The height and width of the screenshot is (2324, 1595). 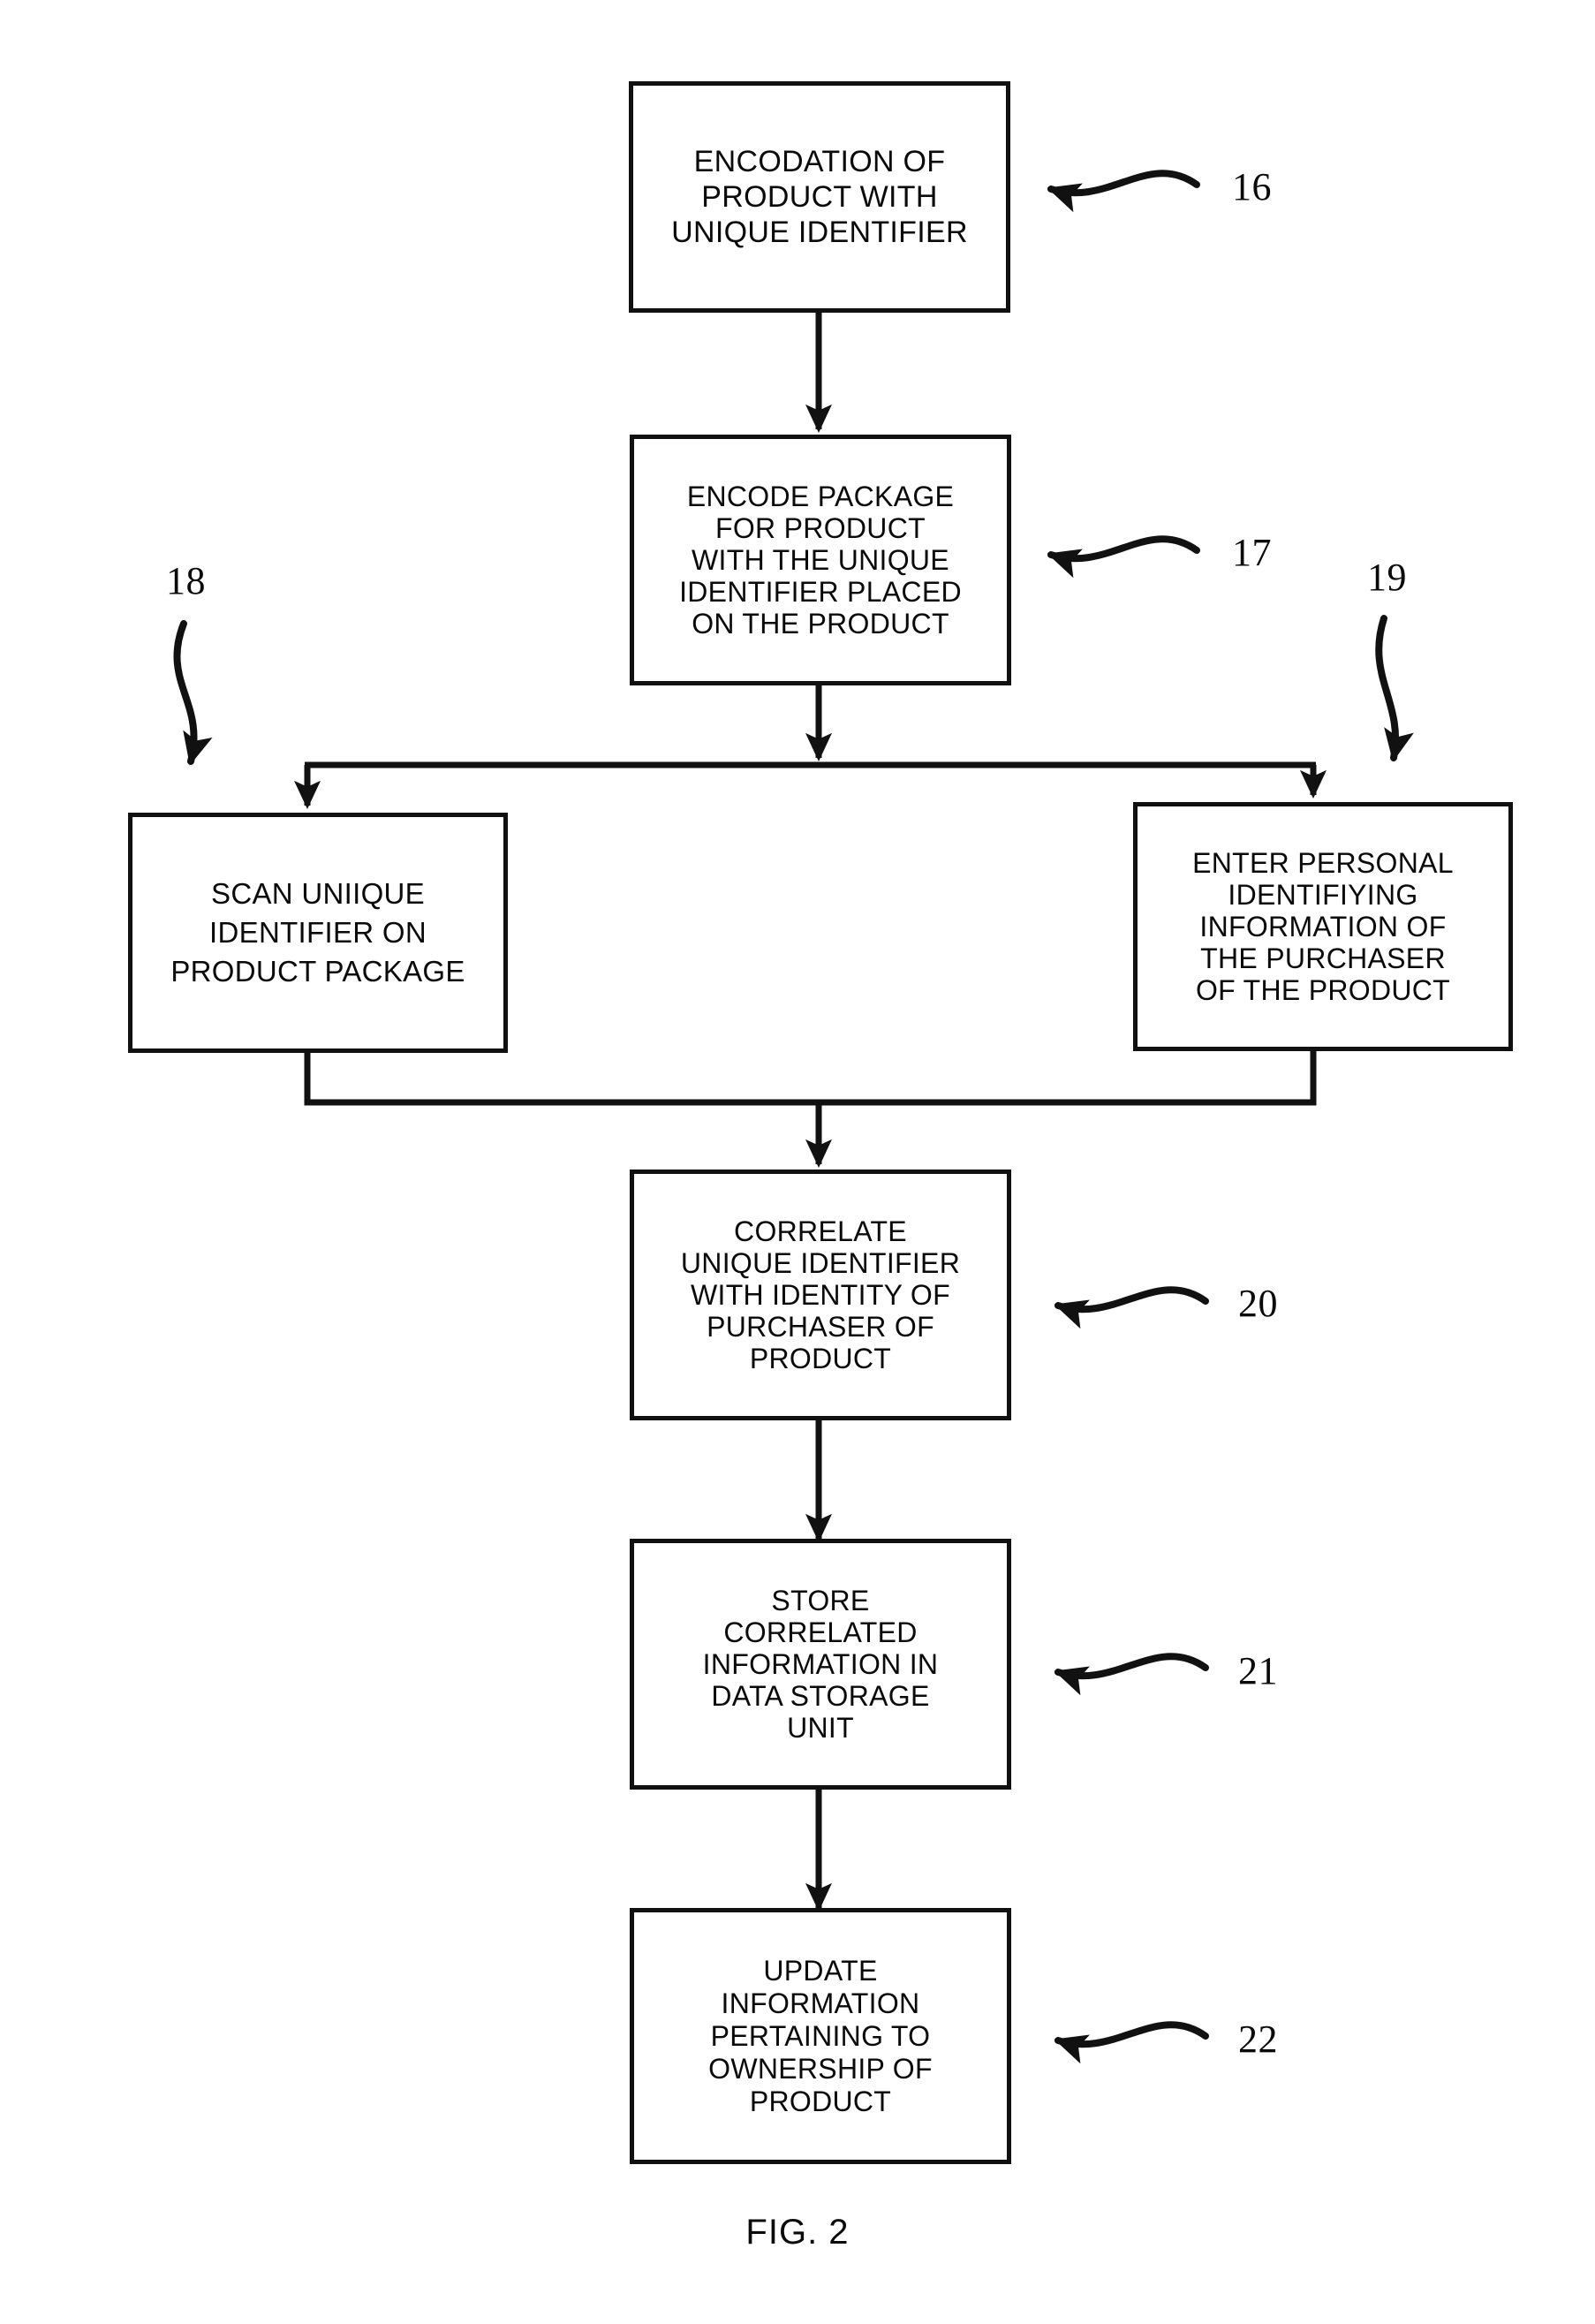 I want to click on flow-box-line: PRODUCT WITH, so click(x=819, y=197).